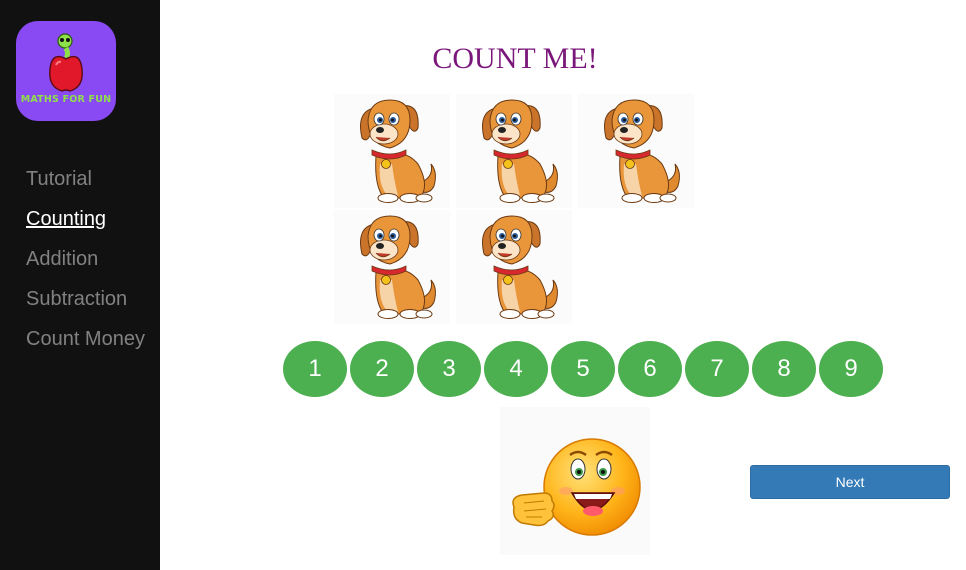 This screenshot has width=966, height=570. Describe the element at coordinates (516, 369) in the screenshot. I see `number-button-4: 4` at that location.